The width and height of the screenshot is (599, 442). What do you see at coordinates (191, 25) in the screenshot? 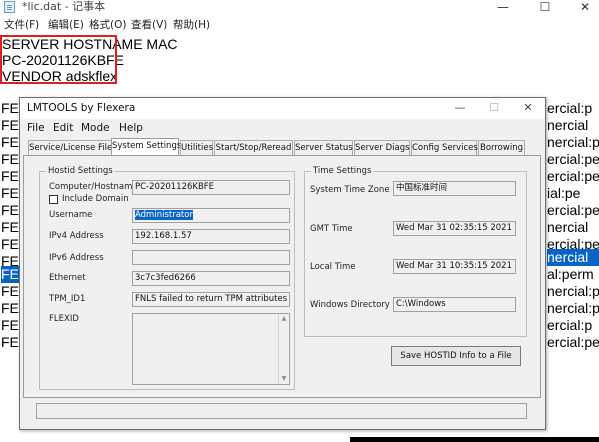
I see `menu-help: 帮助(H)` at bounding box center [191, 25].